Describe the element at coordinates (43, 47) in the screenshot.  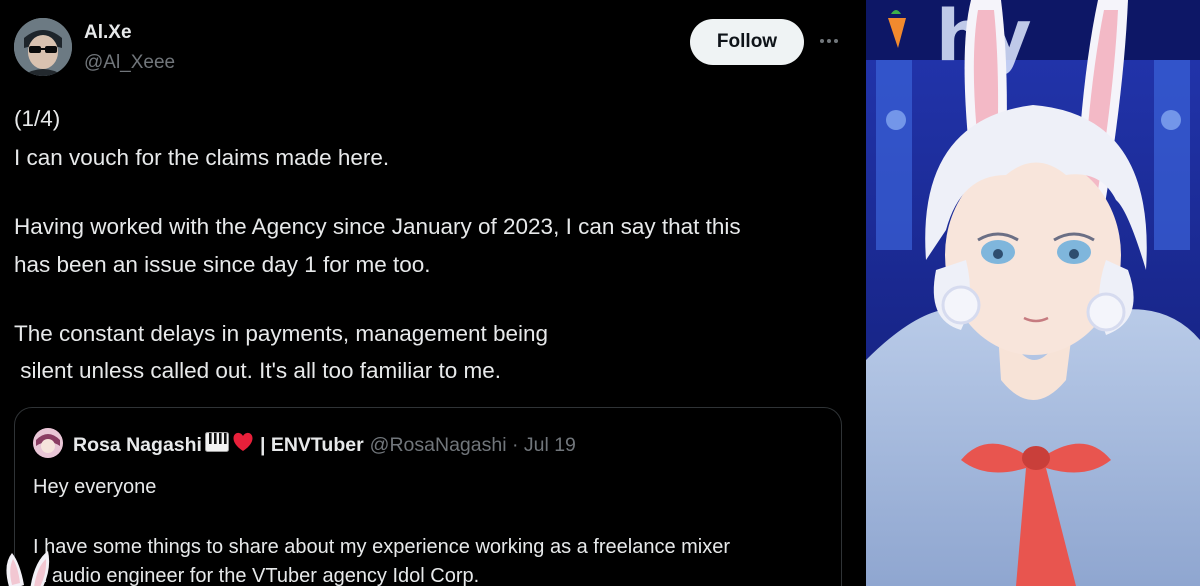
I see `author-avatar` at that location.